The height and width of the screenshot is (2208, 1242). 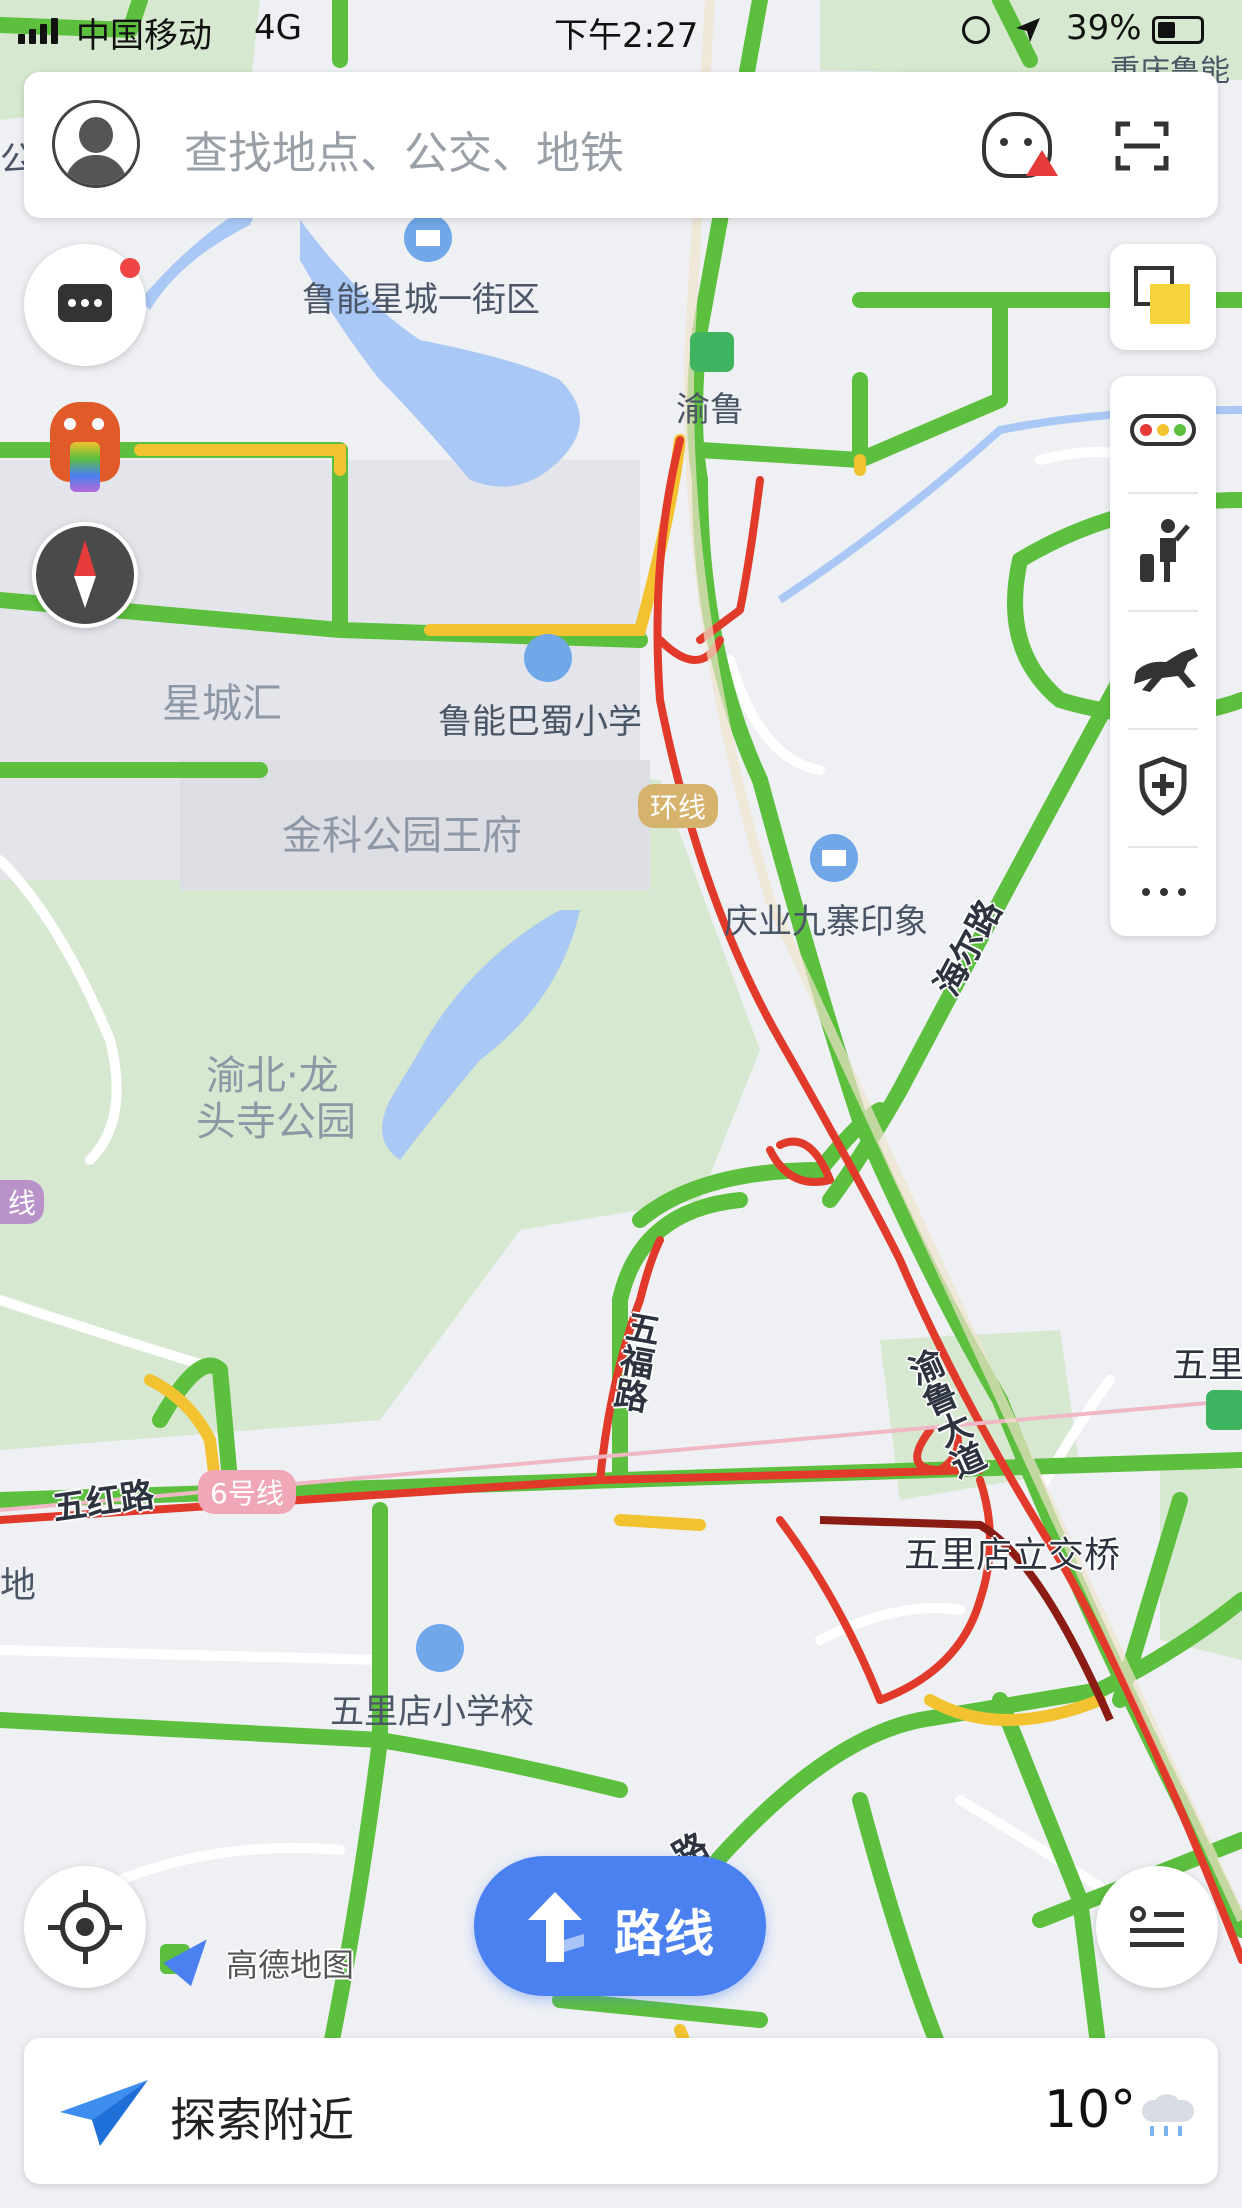 I want to click on list-icon, so click(x=1157, y=1928).